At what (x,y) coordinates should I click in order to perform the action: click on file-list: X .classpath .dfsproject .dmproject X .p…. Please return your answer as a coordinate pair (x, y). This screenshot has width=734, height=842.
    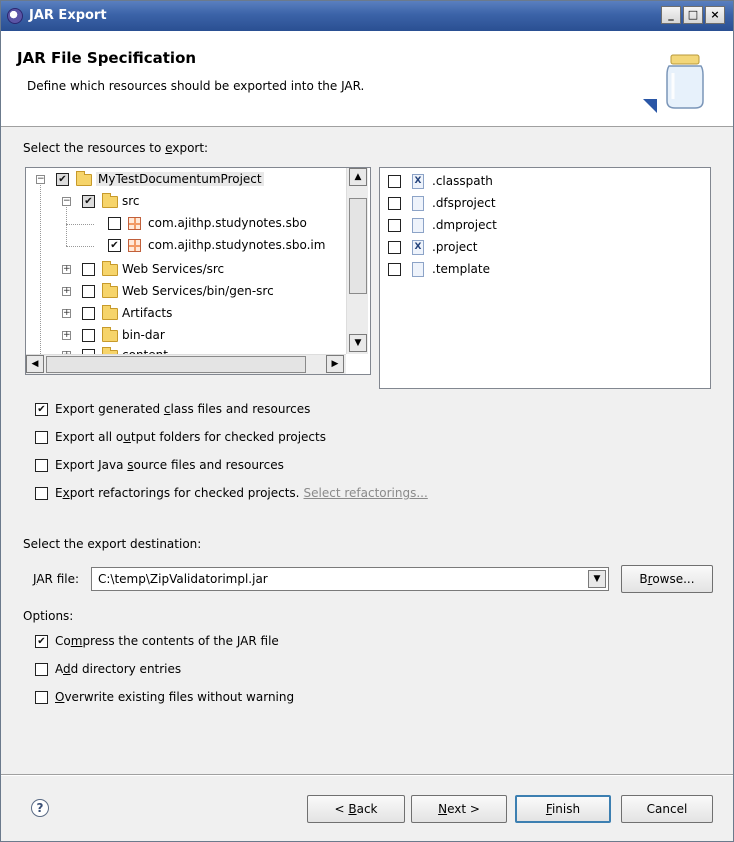
    Looking at the image, I should click on (545, 278).